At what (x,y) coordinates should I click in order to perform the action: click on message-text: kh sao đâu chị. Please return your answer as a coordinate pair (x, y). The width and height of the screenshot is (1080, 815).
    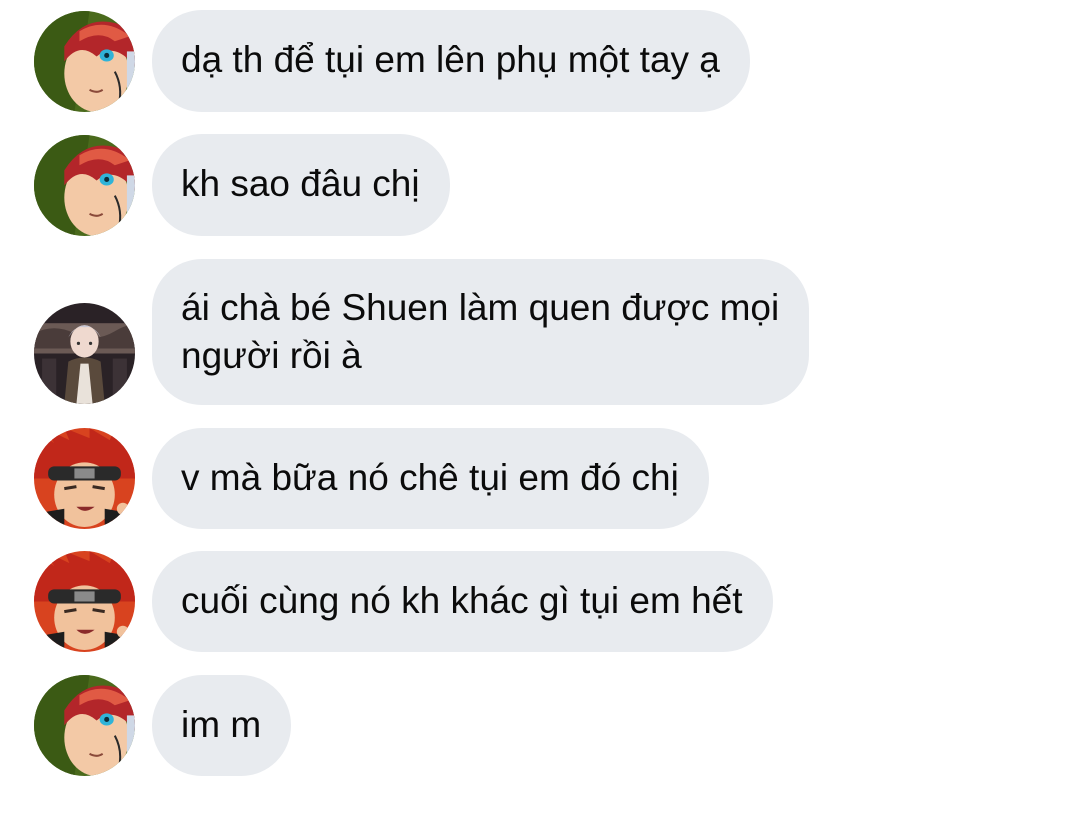
    Looking at the image, I should click on (300, 183).